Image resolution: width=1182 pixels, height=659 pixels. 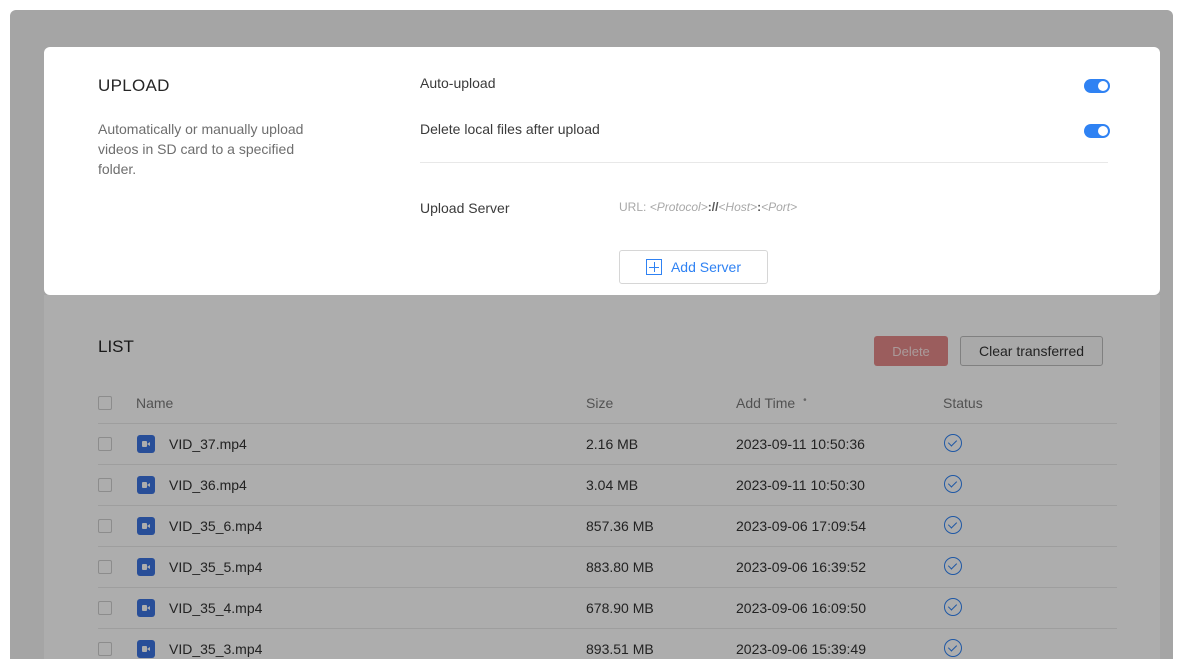 I want to click on delete-local-toggle, so click(x=1097, y=131).